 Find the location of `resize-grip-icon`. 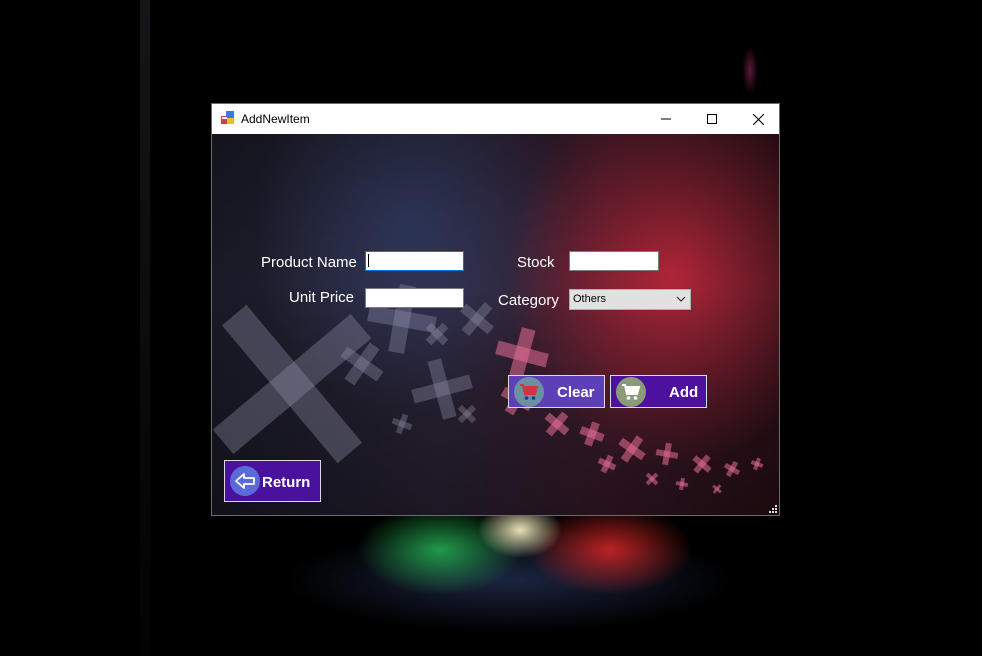

resize-grip-icon is located at coordinates (772, 508).